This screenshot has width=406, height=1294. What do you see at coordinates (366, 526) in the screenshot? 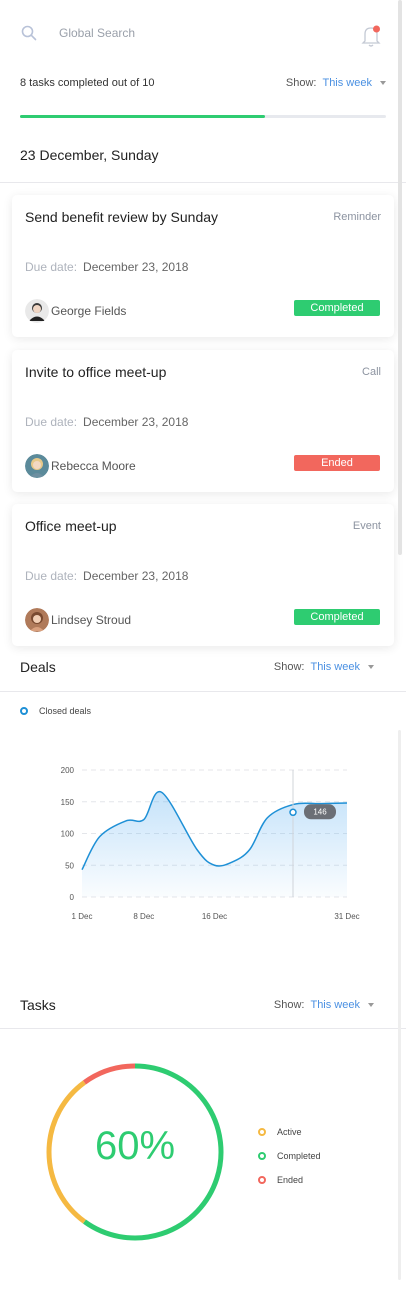
I see `task-type: Event` at bounding box center [366, 526].